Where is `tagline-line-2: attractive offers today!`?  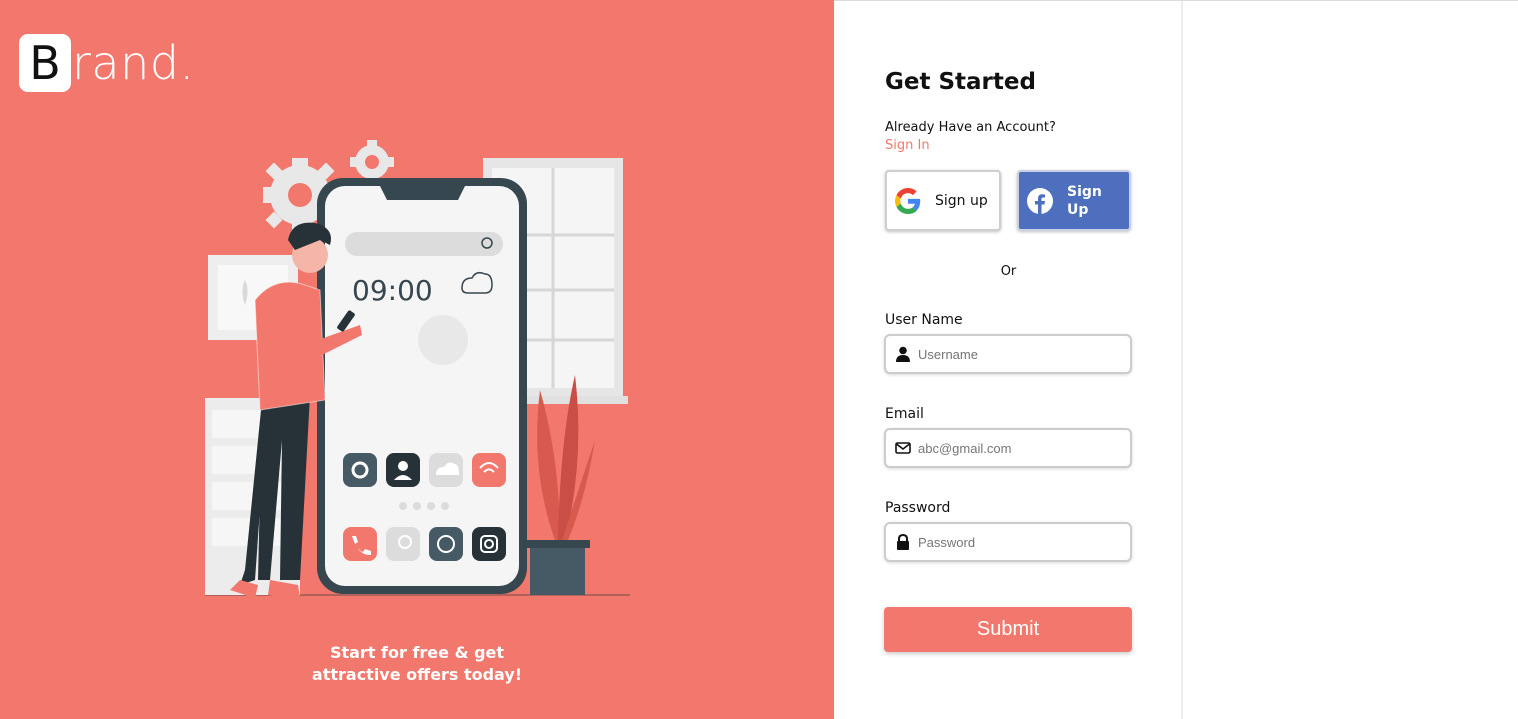 tagline-line-2: attractive offers today! is located at coordinates (417, 674).